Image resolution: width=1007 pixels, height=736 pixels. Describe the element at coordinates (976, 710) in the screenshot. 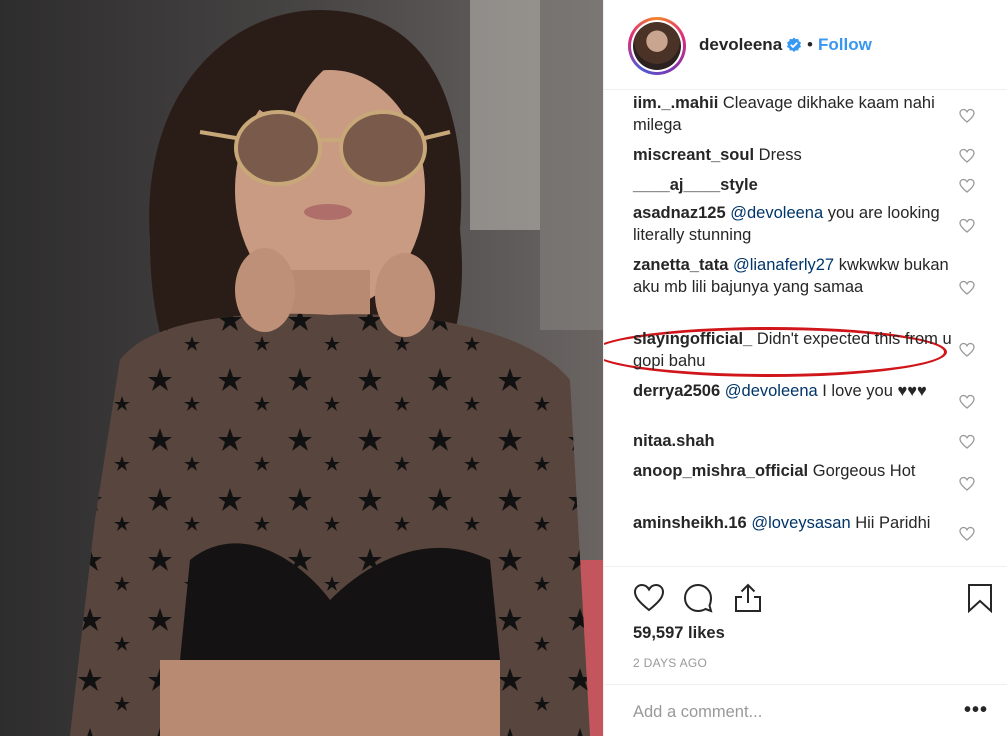

I see `more-options-icon: •••` at that location.